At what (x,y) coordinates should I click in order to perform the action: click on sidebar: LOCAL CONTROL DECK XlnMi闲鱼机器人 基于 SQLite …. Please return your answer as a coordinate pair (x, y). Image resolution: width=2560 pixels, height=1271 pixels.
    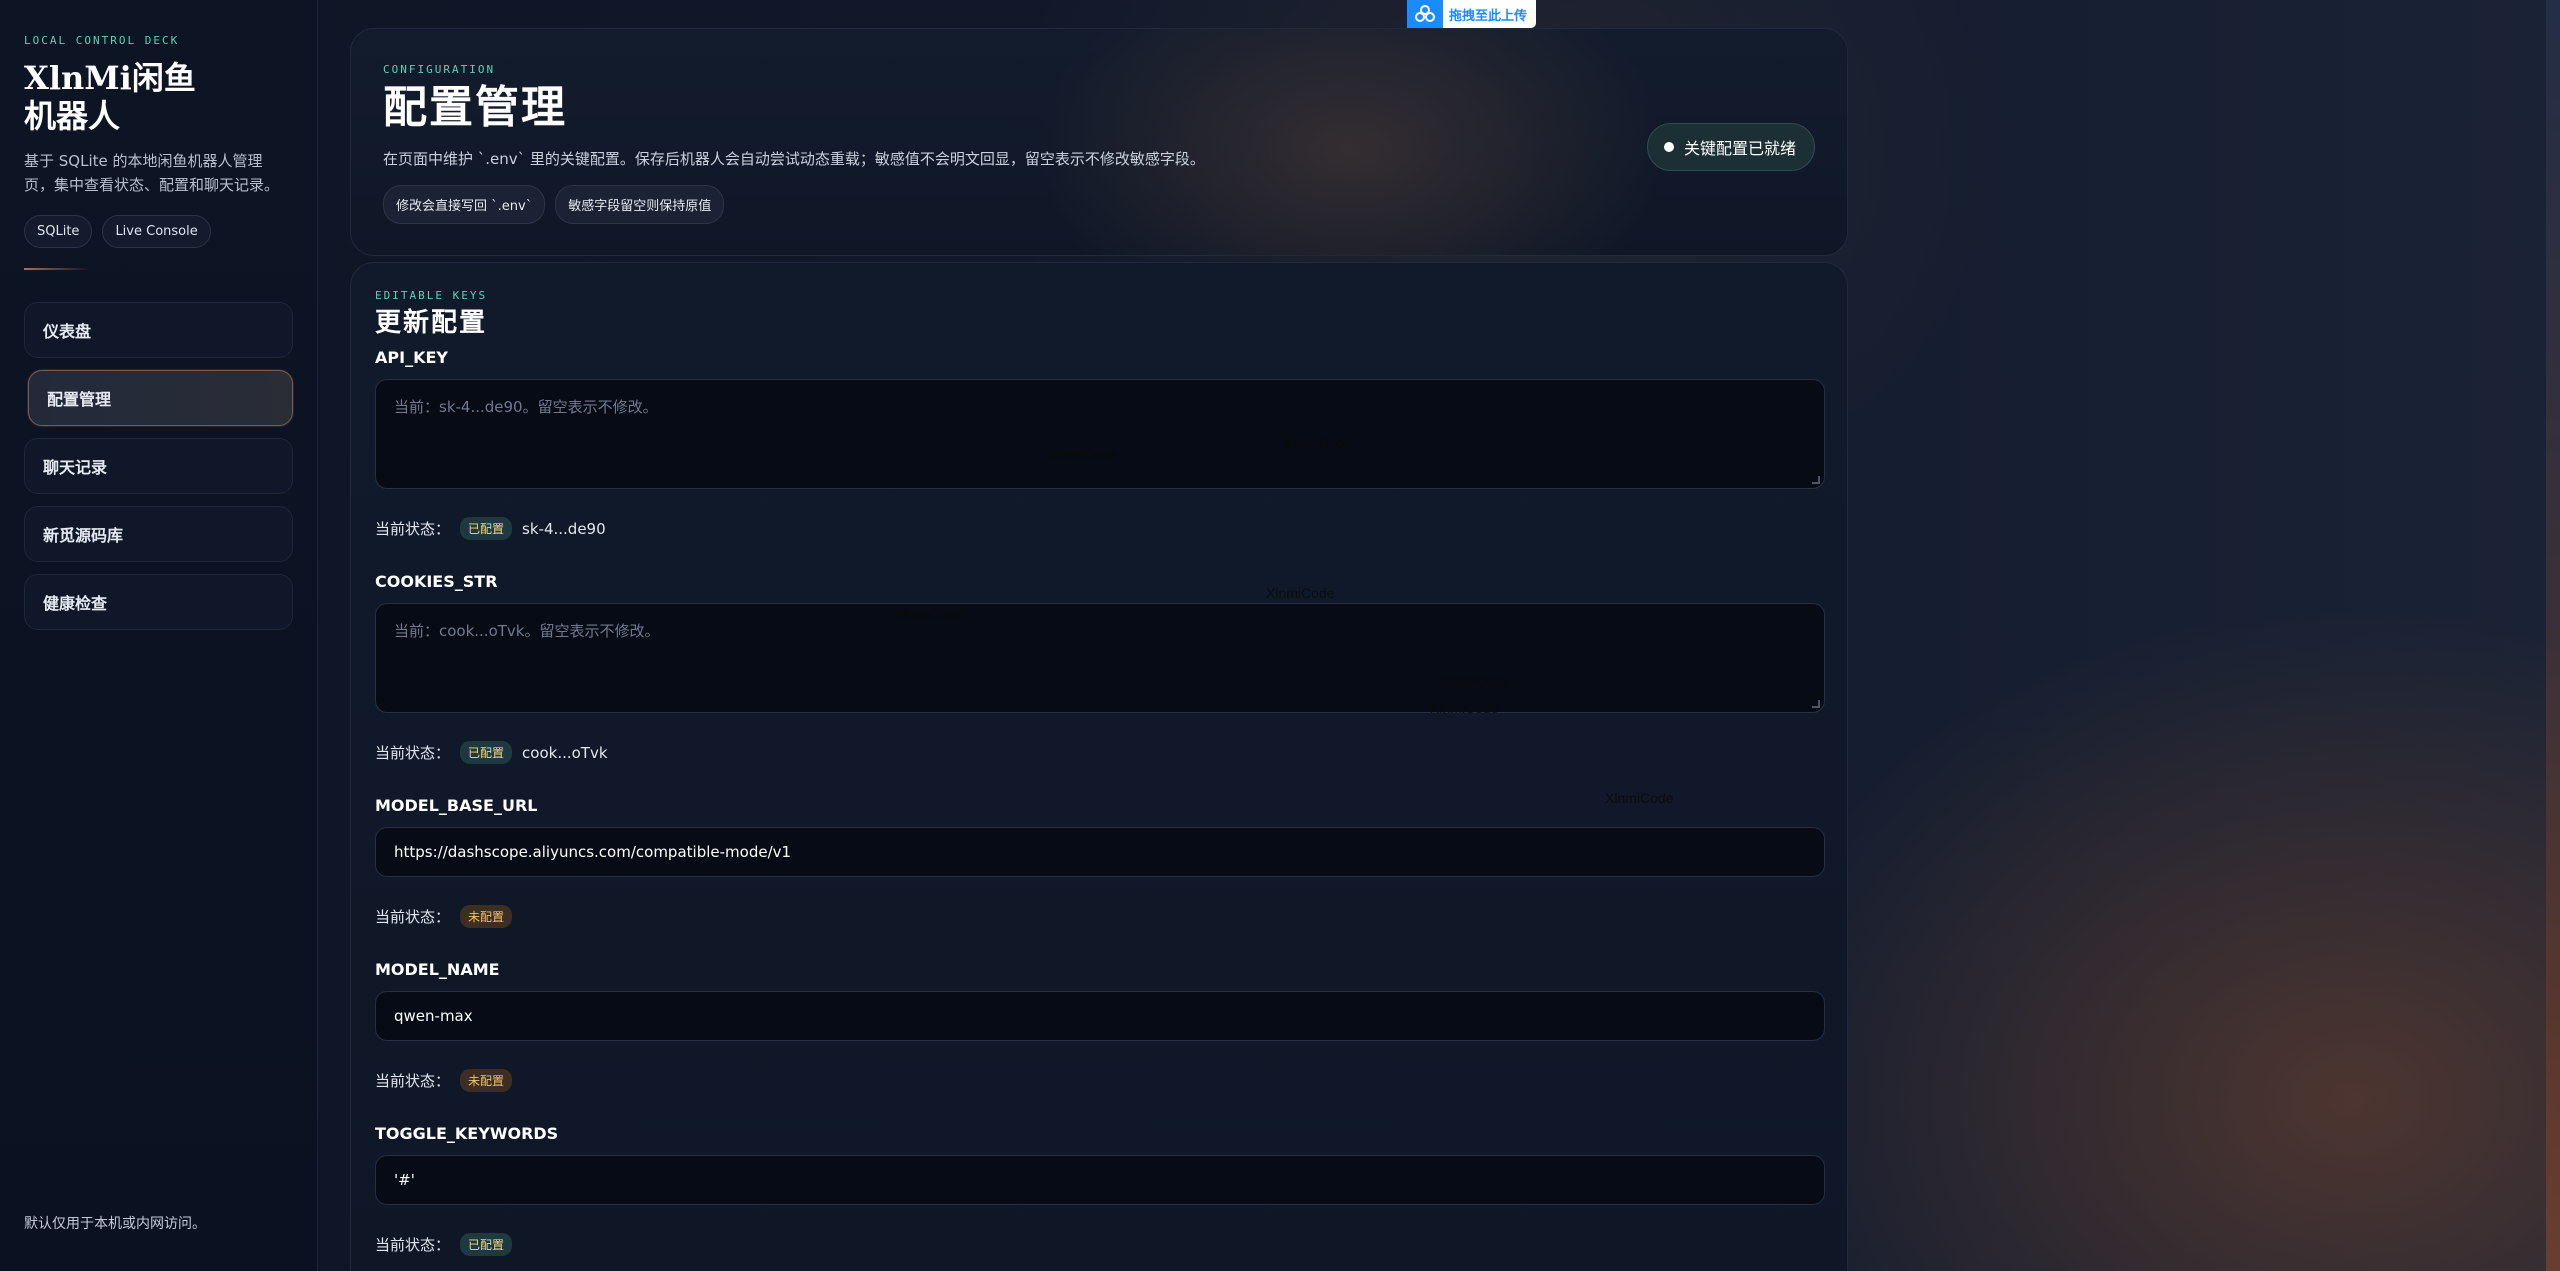
    Looking at the image, I should click on (159, 635).